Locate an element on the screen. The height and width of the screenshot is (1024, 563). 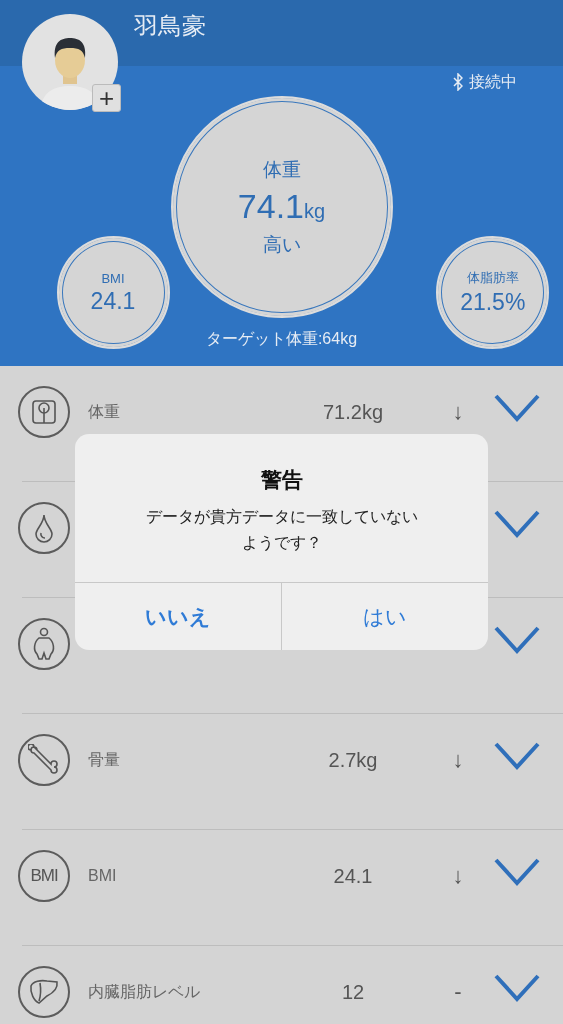
metric-label: 体脂肪率 is located at coordinates (492, 278).